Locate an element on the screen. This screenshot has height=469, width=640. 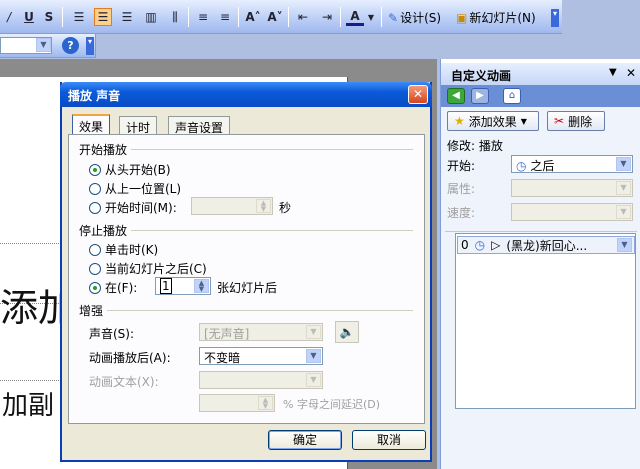
enhance-group-label: 增强 is located at coordinates (91, 311).